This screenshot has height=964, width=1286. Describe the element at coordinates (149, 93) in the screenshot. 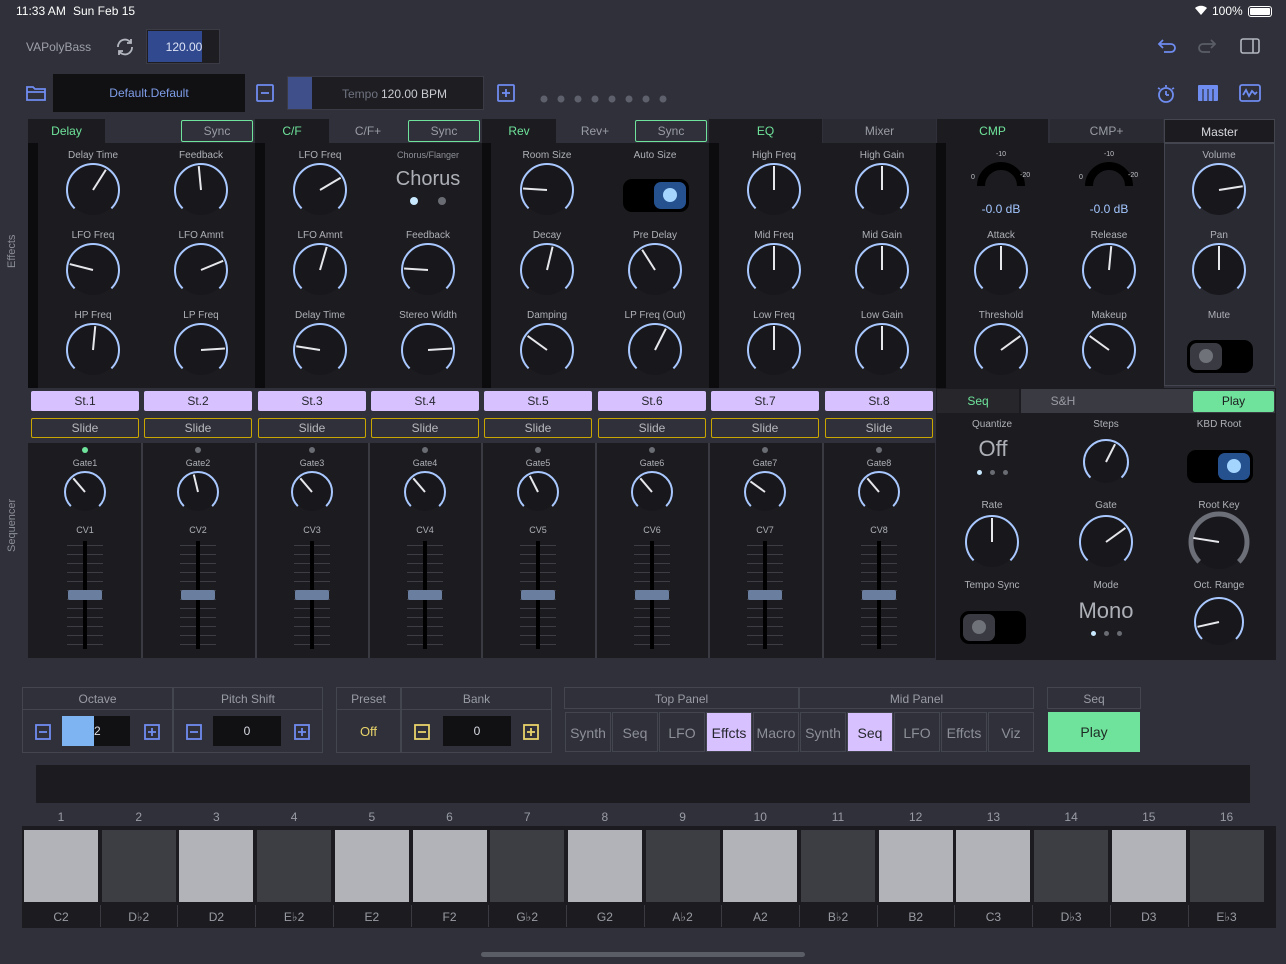

I see `patch-name-field: Default.Default` at that location.